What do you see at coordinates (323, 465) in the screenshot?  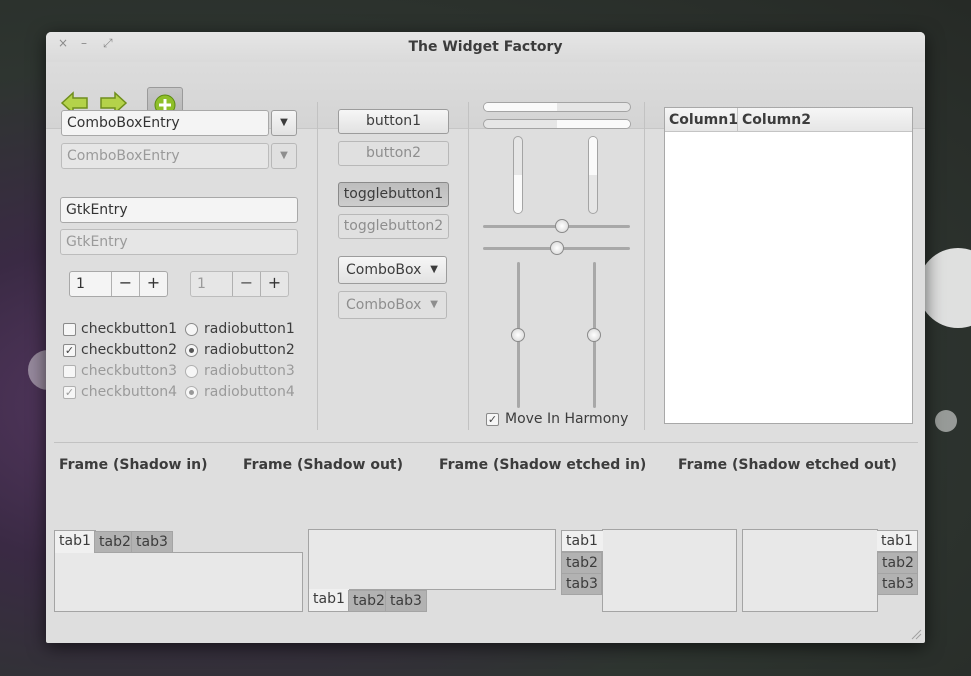 I see `frame-title: Frame (Shadow out)` at bounding box center [323, 465].